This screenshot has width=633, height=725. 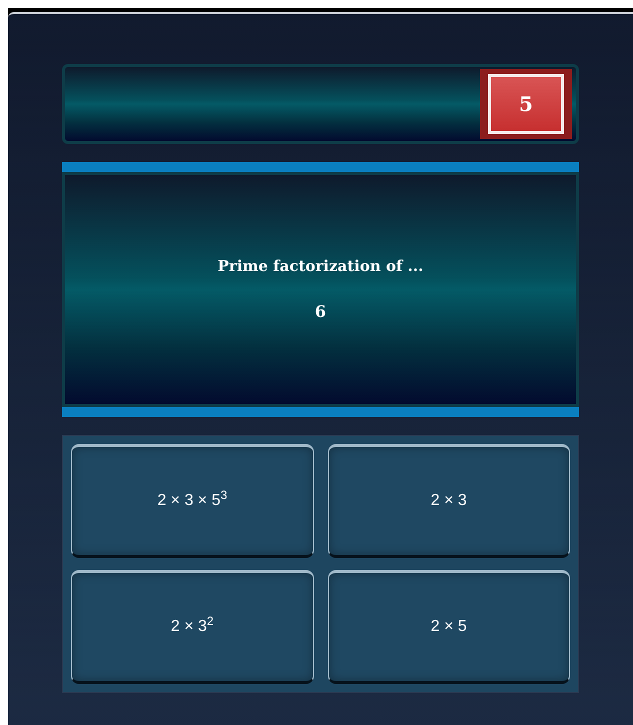 I want to click on answer-button: 2 × 3 × 5$^{3}$, so click(x=192, y=501).